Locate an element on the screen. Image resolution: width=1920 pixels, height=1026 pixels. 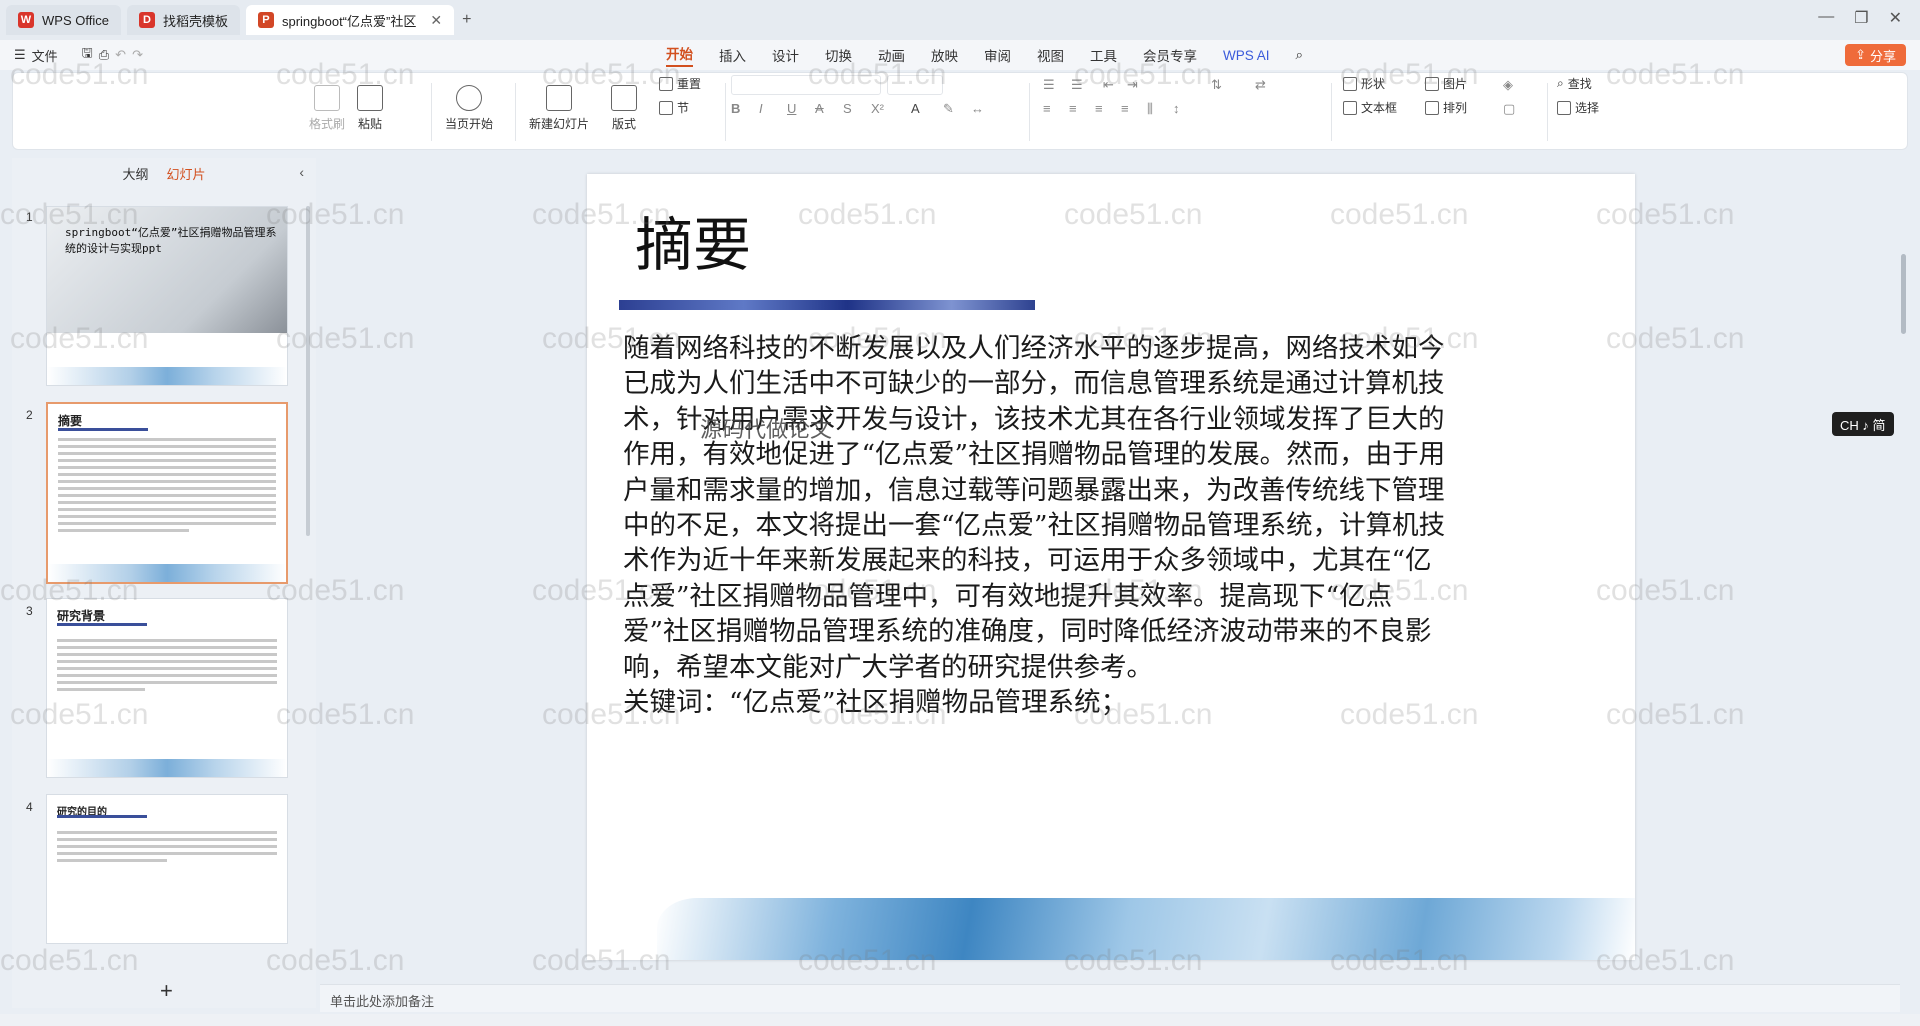
indent-increase-icon: ⇥ is located at coordinates (1132, 85).